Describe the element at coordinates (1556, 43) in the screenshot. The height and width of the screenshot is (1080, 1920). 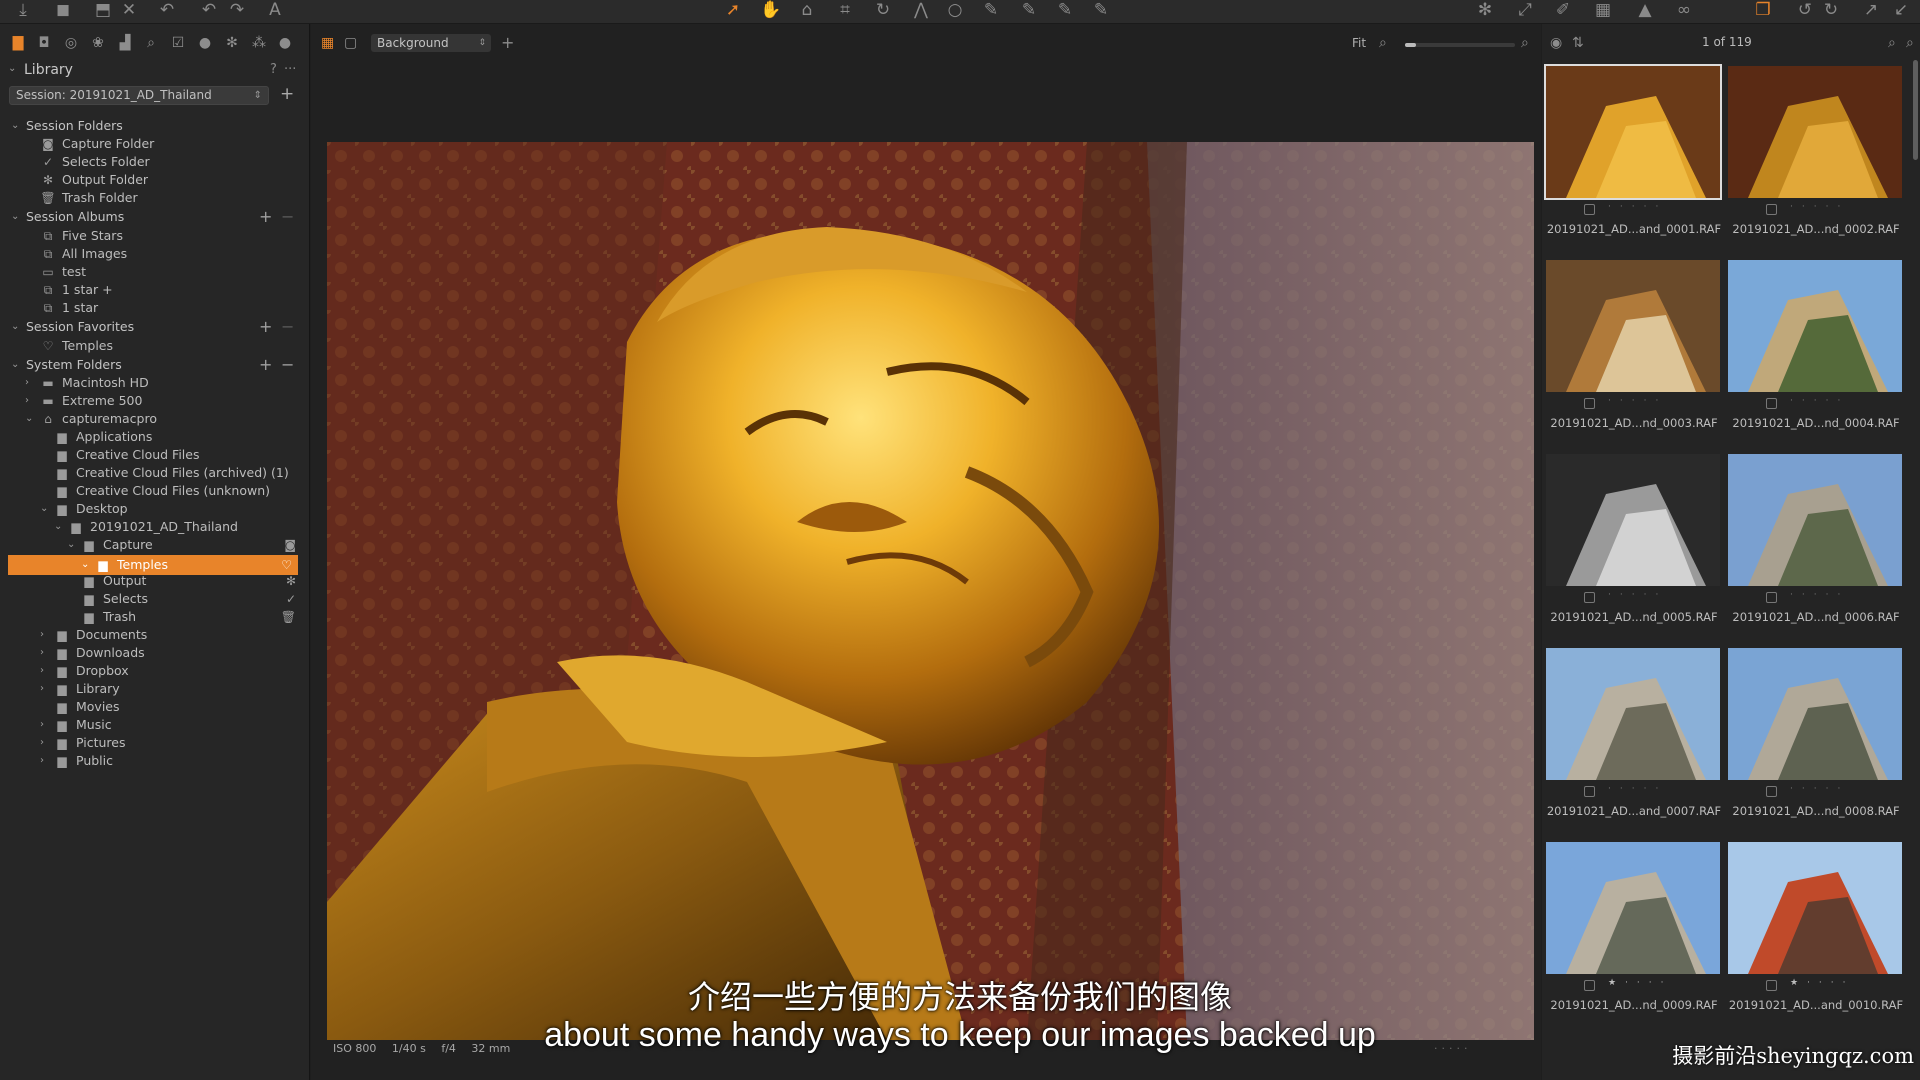
I see `eye-icon: ◉` at that location.